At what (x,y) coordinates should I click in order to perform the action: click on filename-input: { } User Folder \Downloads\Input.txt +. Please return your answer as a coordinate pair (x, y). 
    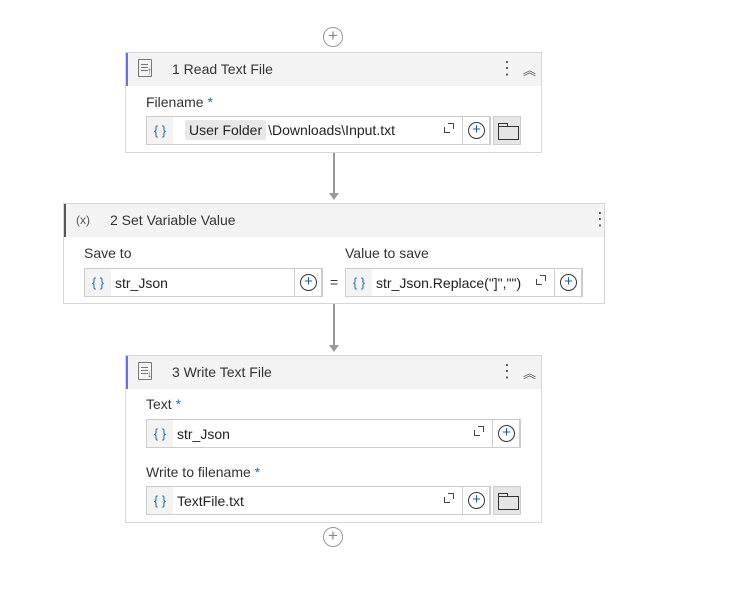
    Looking at the image, I should click on (318, 130).